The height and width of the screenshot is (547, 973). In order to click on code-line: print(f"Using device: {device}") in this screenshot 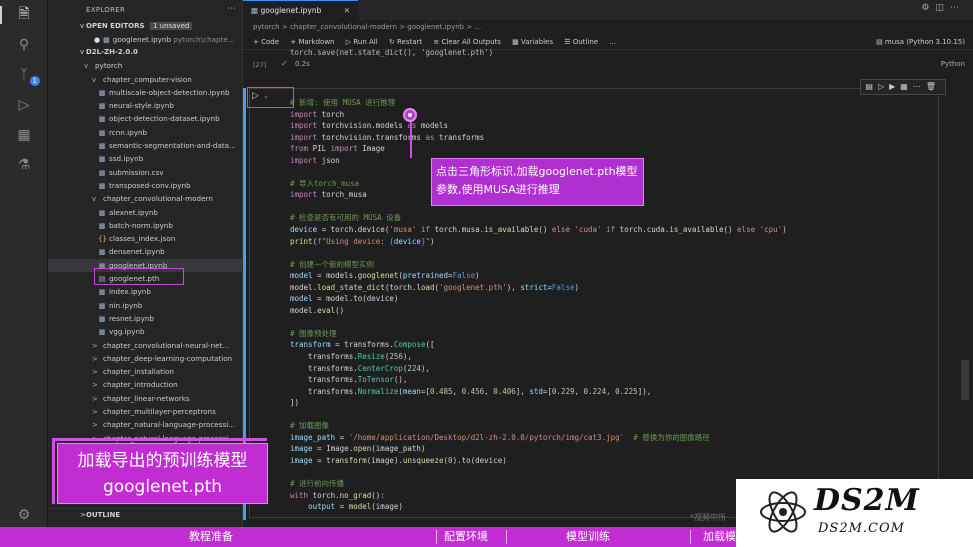, I will do `click(538, 242)`.